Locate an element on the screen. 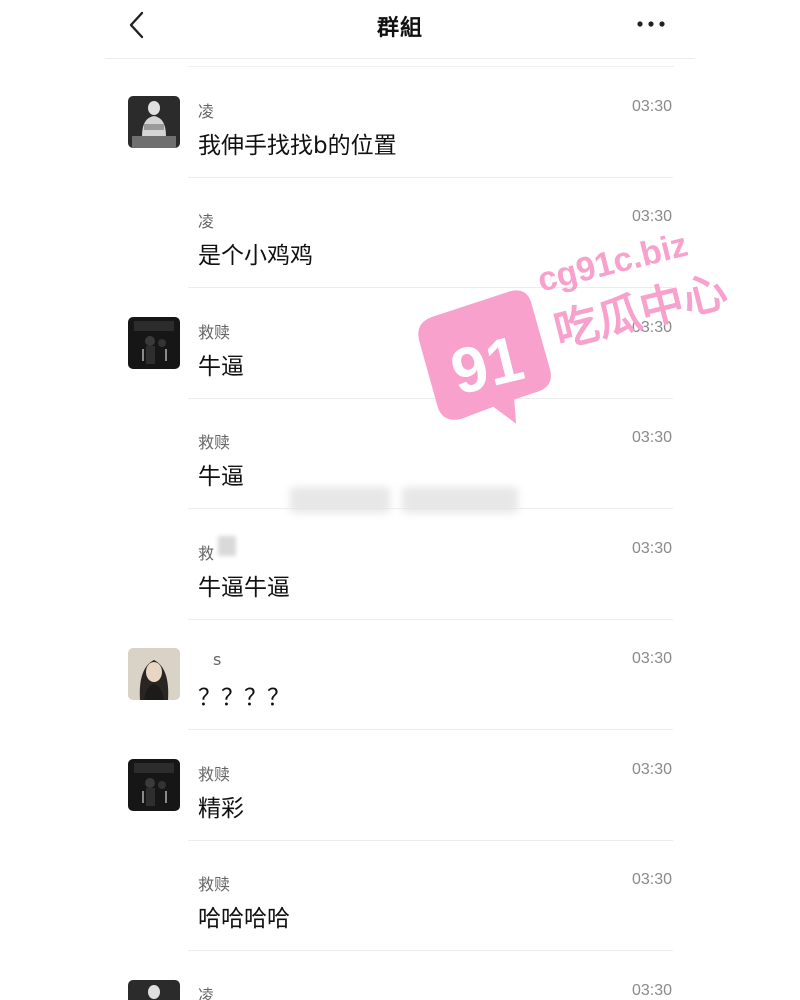 This screenshot has width=800, height=1000. message-row: 救赎 03:30 哈哈哈哈 is located at coordinates (400, 896).